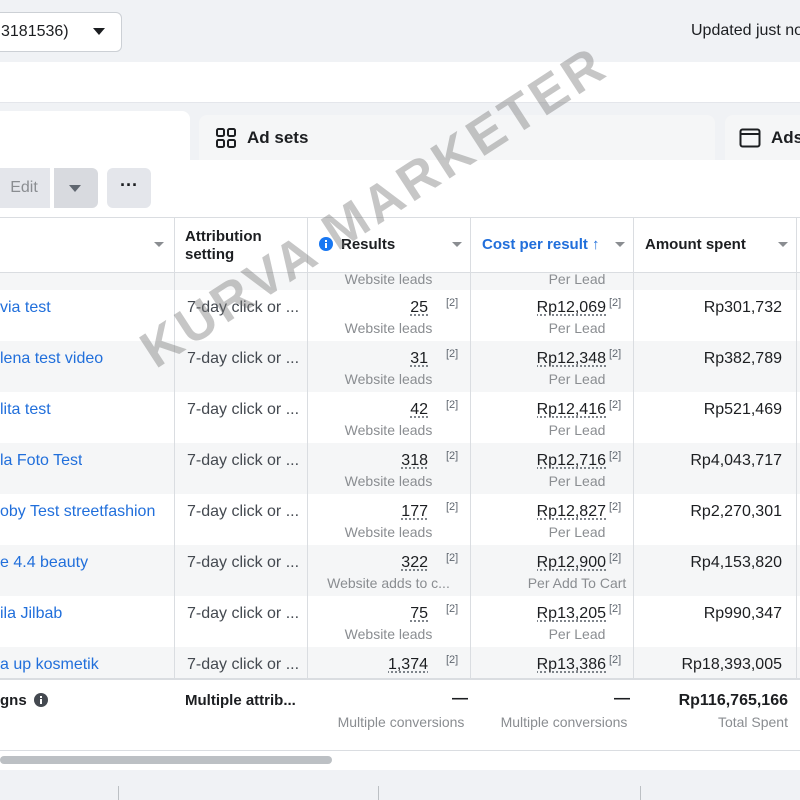 Image resolution: width=800 pixels, height=800 pixels. What do you see at coordinates (571, 359) in the screenshot?
I see `cost-per-result-value: Rp12,348` at bounding box center [571, 359].